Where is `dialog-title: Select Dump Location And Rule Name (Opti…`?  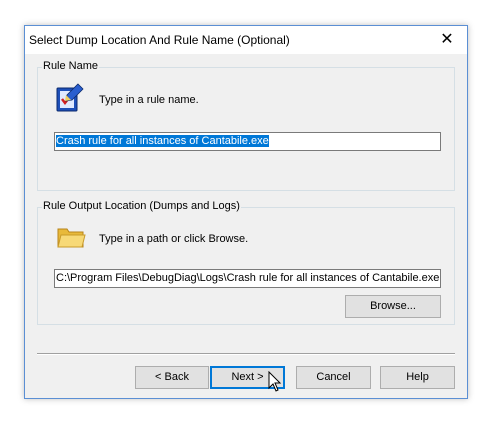
dialog-title: Select Dump Location And Rule Name (Opti… is located at coordinates (159, 40).